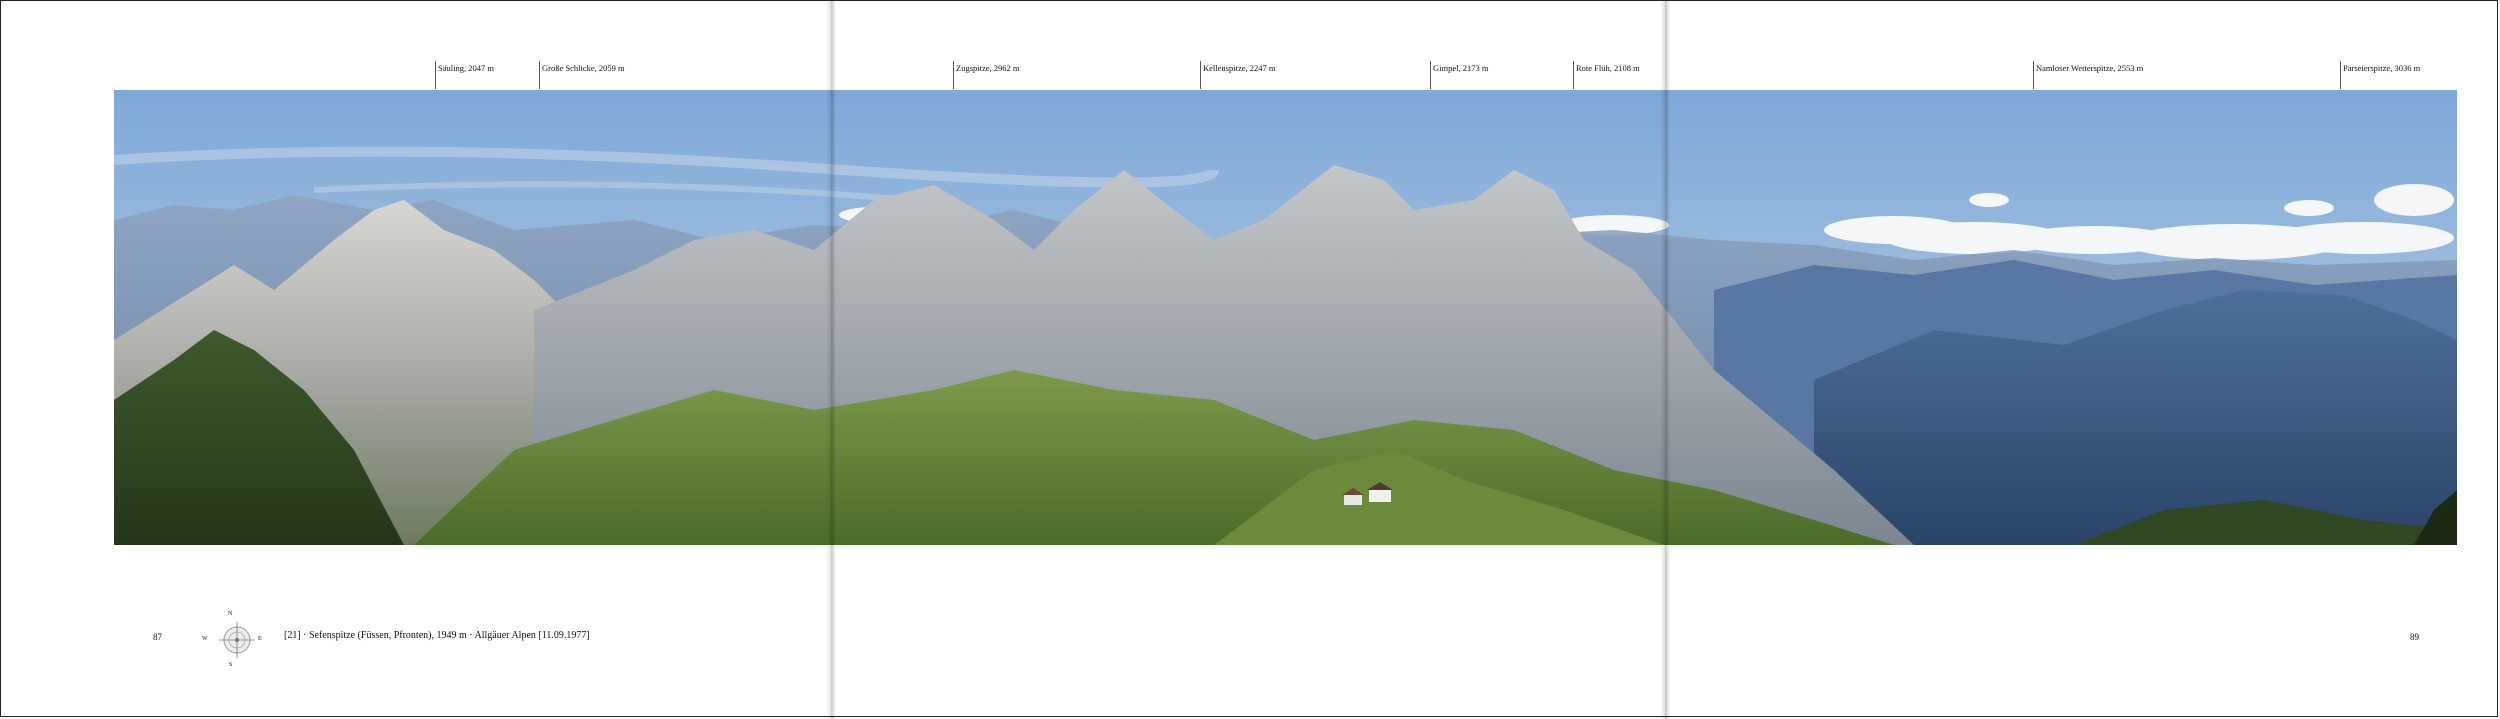 Image resolution: width=2500 pixels, height=719 pixels. I want to click on compass-south-label: S, so click(231, 665).